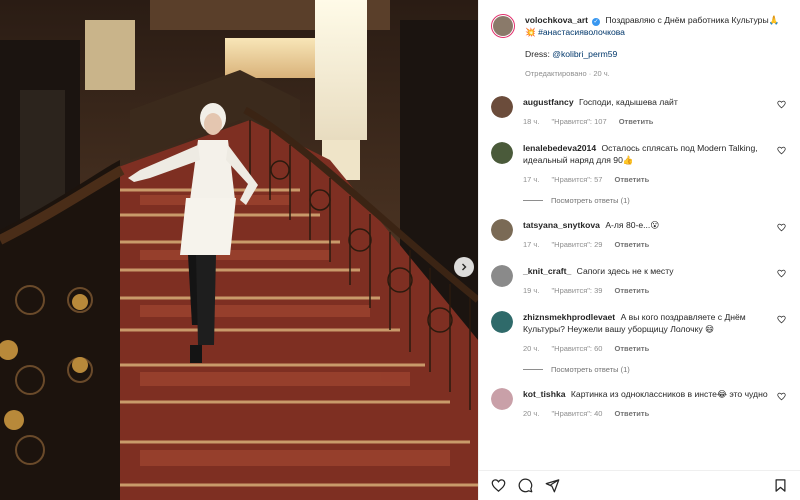  I want to click on caption-text: Поздравляю с Днём работника Культуры🙏, so click(692, 20).